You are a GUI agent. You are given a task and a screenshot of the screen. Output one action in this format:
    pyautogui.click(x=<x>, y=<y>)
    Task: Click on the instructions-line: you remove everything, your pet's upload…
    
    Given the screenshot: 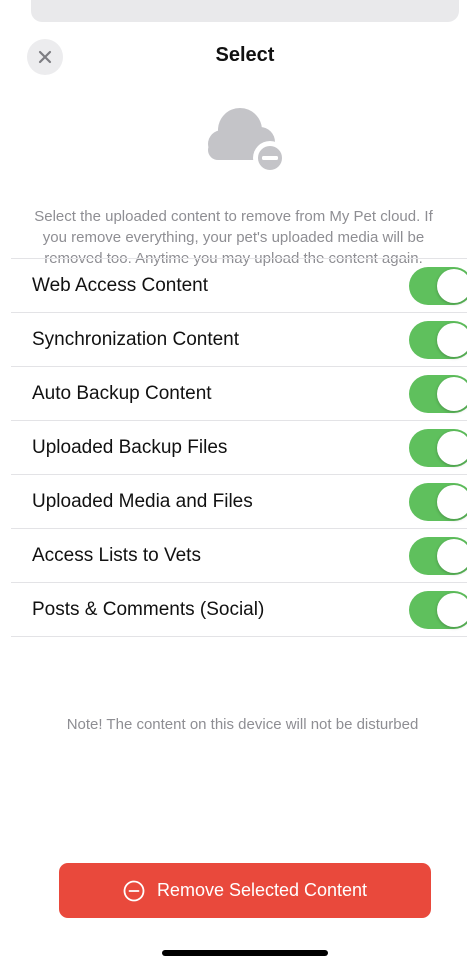 What is the action you would take?
    pyautogui.click(x=233, y=237)
    